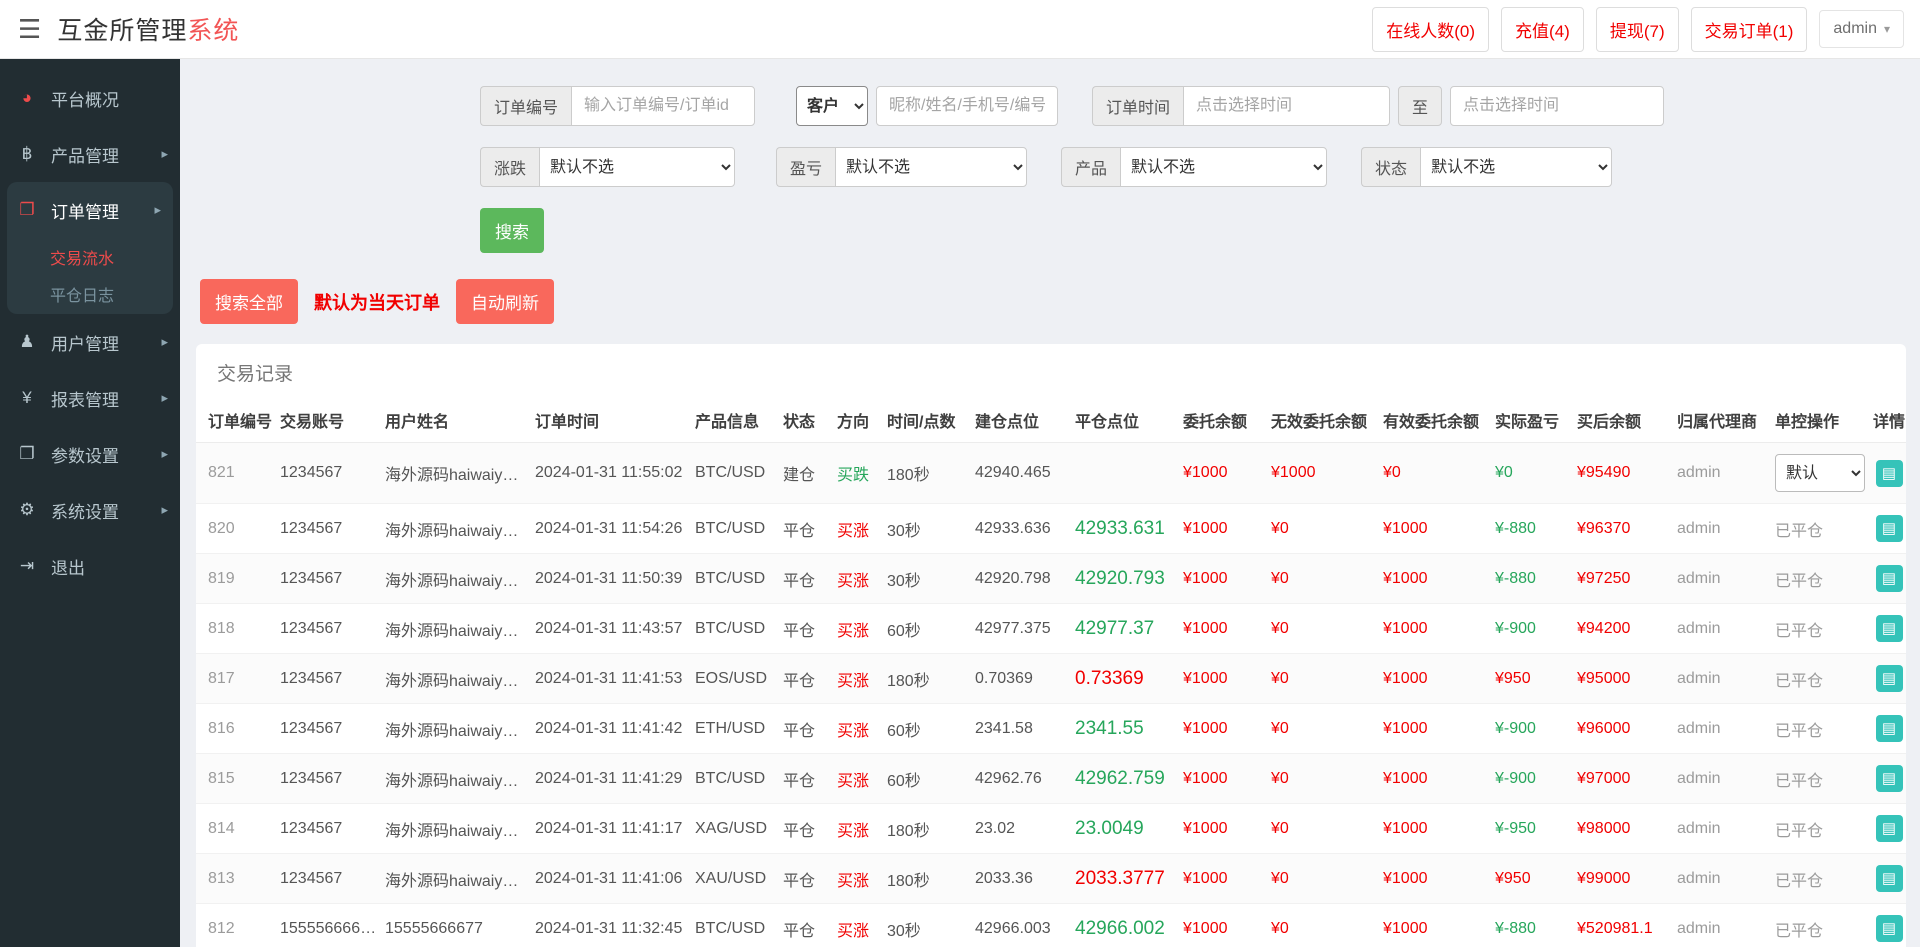 The height and width of the screenshot is (947, 1920). What do you see at coordinates (27, 509) in the screenshot?
I see `gear-icon: ⚙` at bounding box center [27, 509].